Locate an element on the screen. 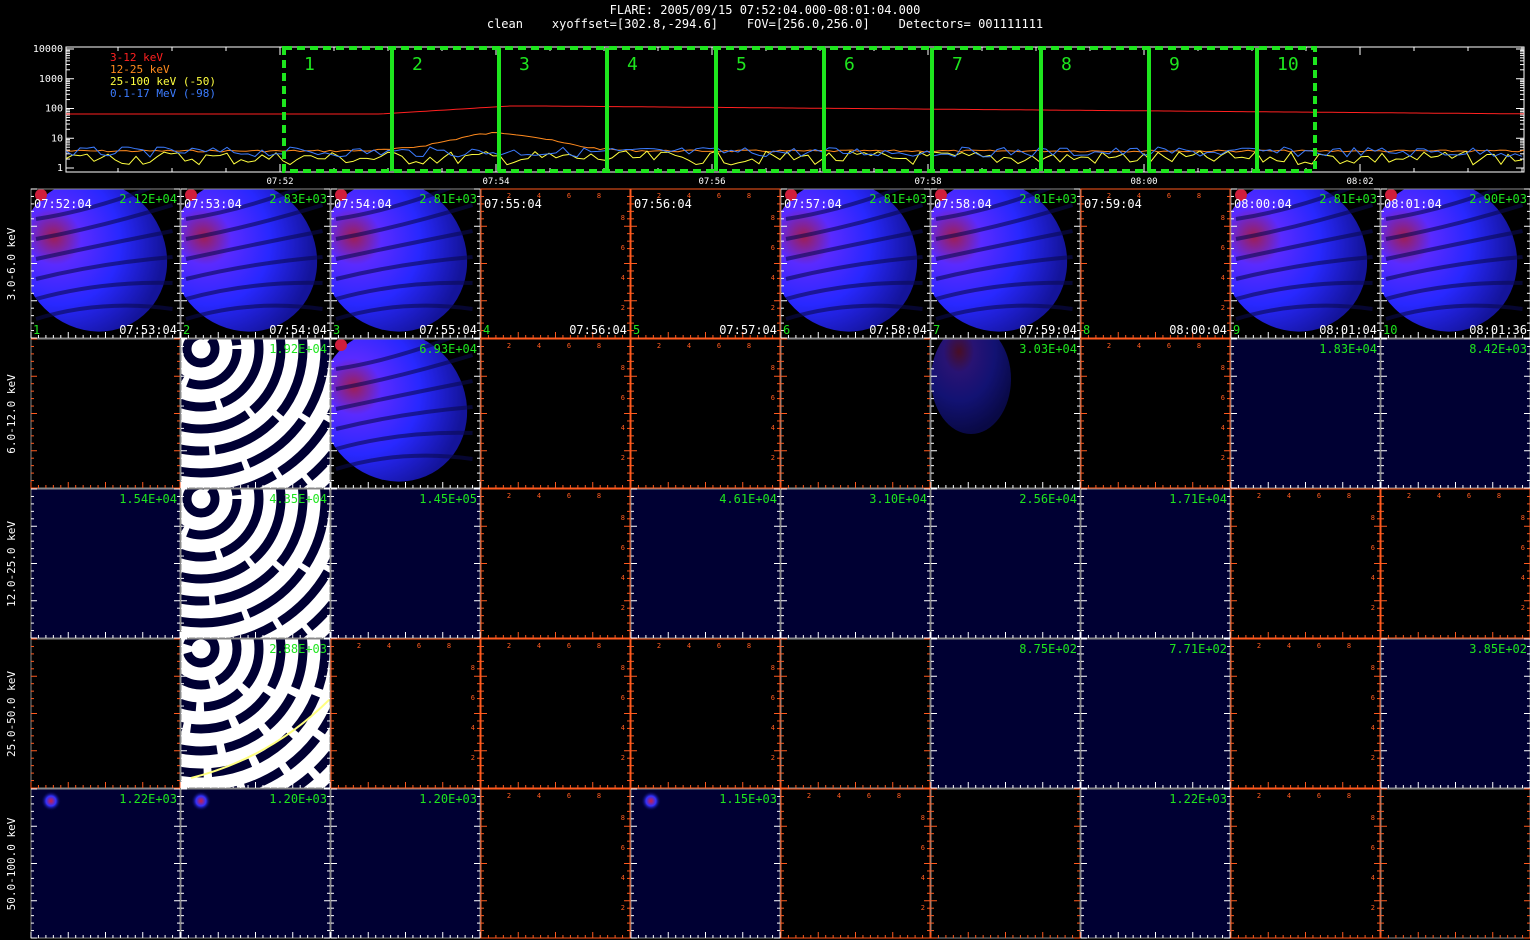  y-tick-label: 100 is located at coordinates (54, 109).